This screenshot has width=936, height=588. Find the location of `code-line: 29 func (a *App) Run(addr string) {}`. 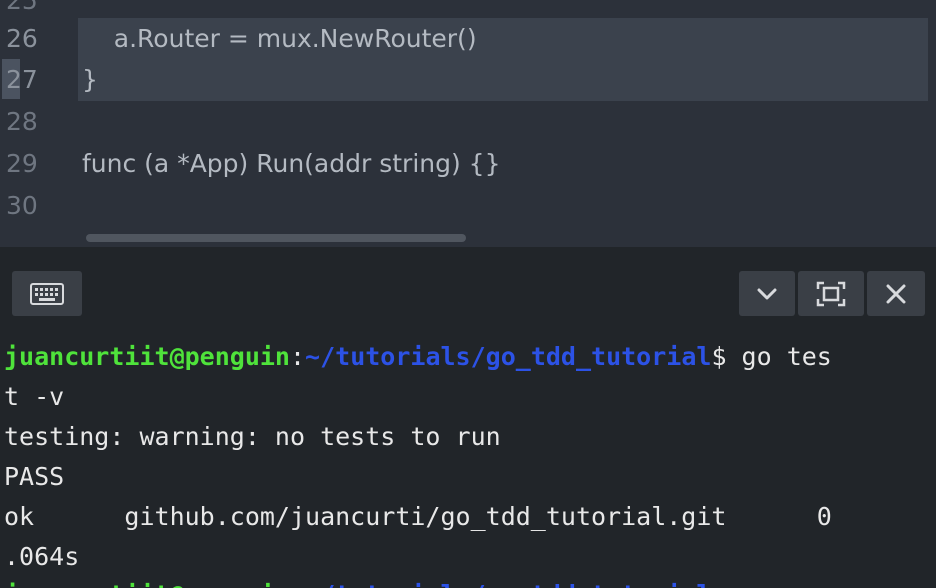

code-line: 29 func (a *App) Run(addr string) {} is located at coordinates (468, 164).